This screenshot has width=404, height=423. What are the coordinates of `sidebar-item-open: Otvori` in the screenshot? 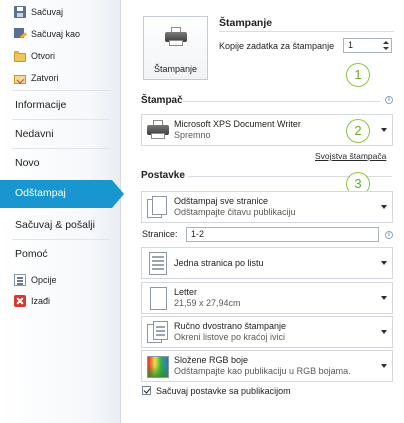 It's located at (60, 56).